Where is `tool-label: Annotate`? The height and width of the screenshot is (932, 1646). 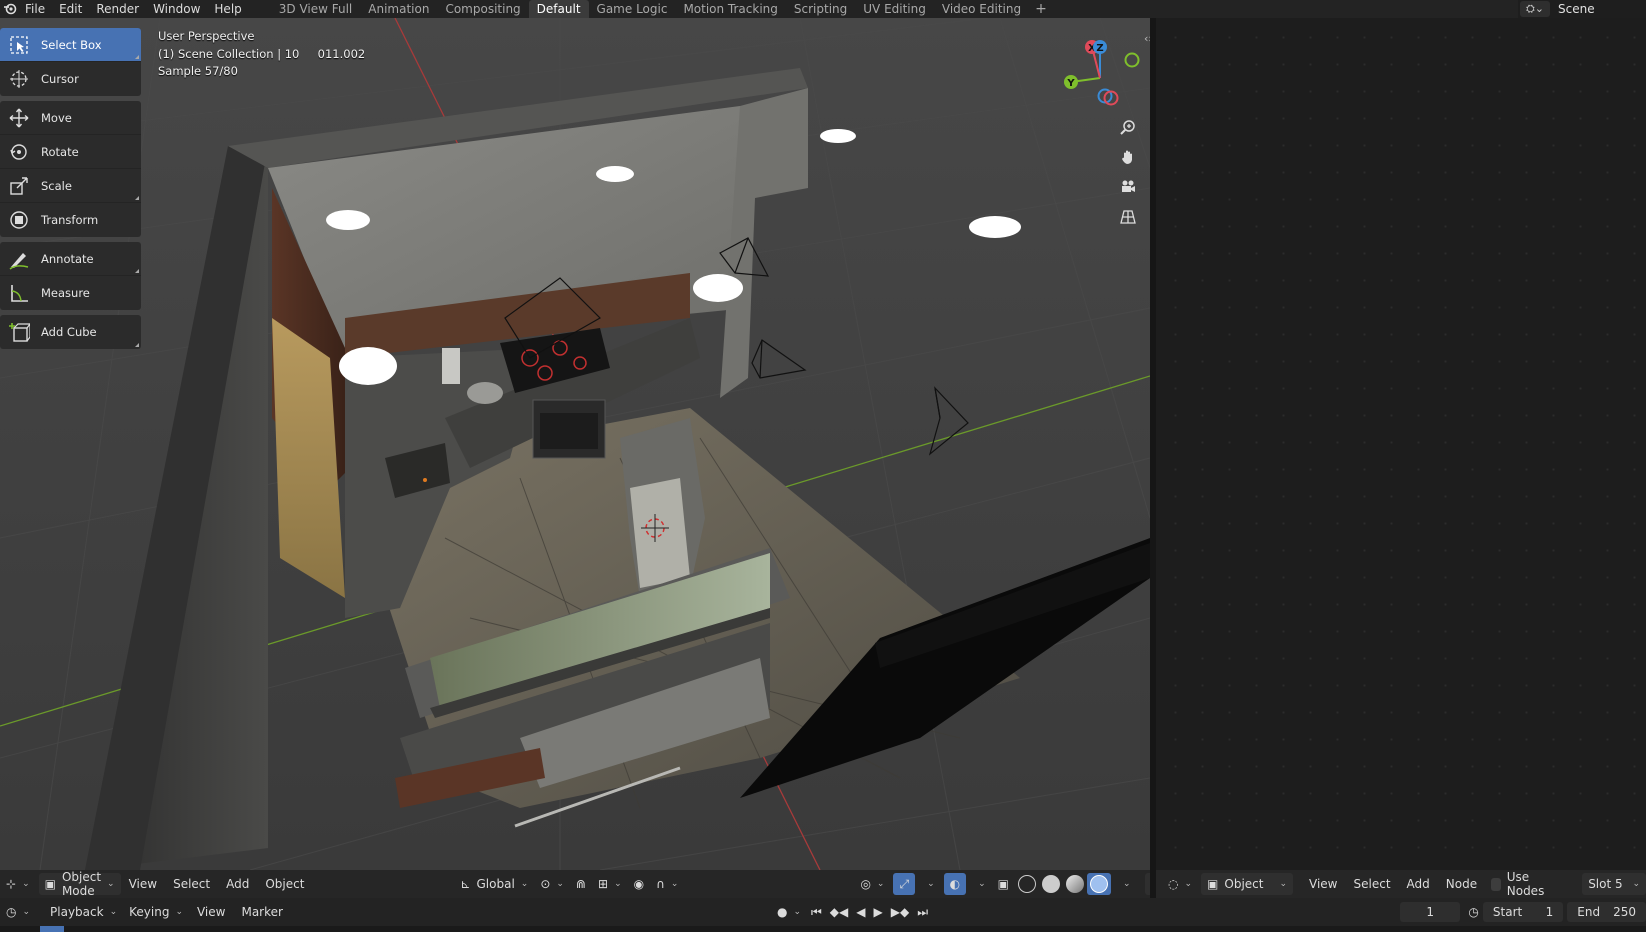
tool-label: Annotate is located at coordinates (67, 258).